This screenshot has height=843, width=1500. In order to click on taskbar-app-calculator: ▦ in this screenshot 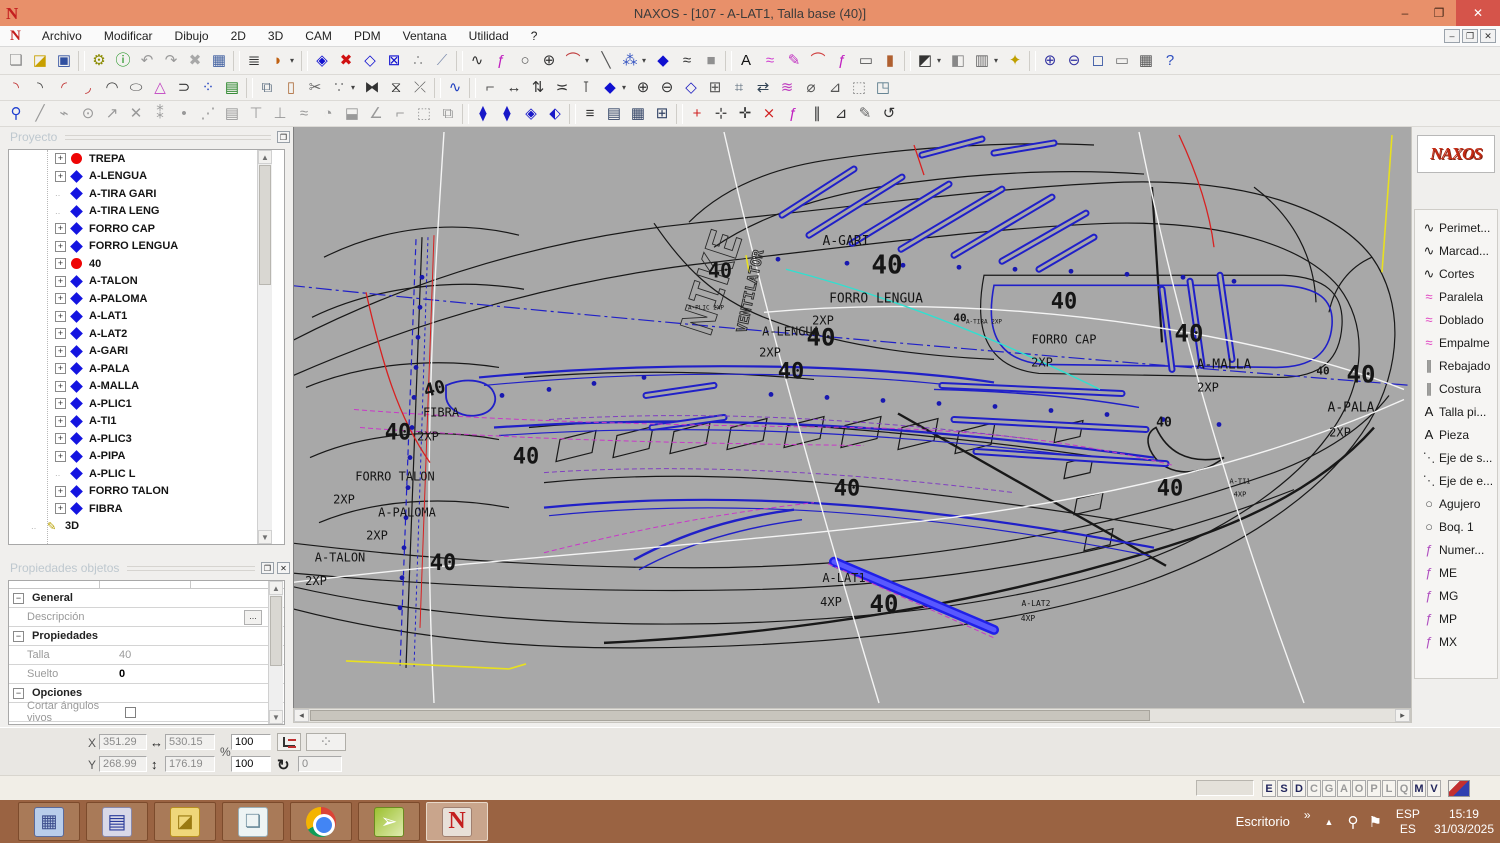, I will do `click(49, 821)`.